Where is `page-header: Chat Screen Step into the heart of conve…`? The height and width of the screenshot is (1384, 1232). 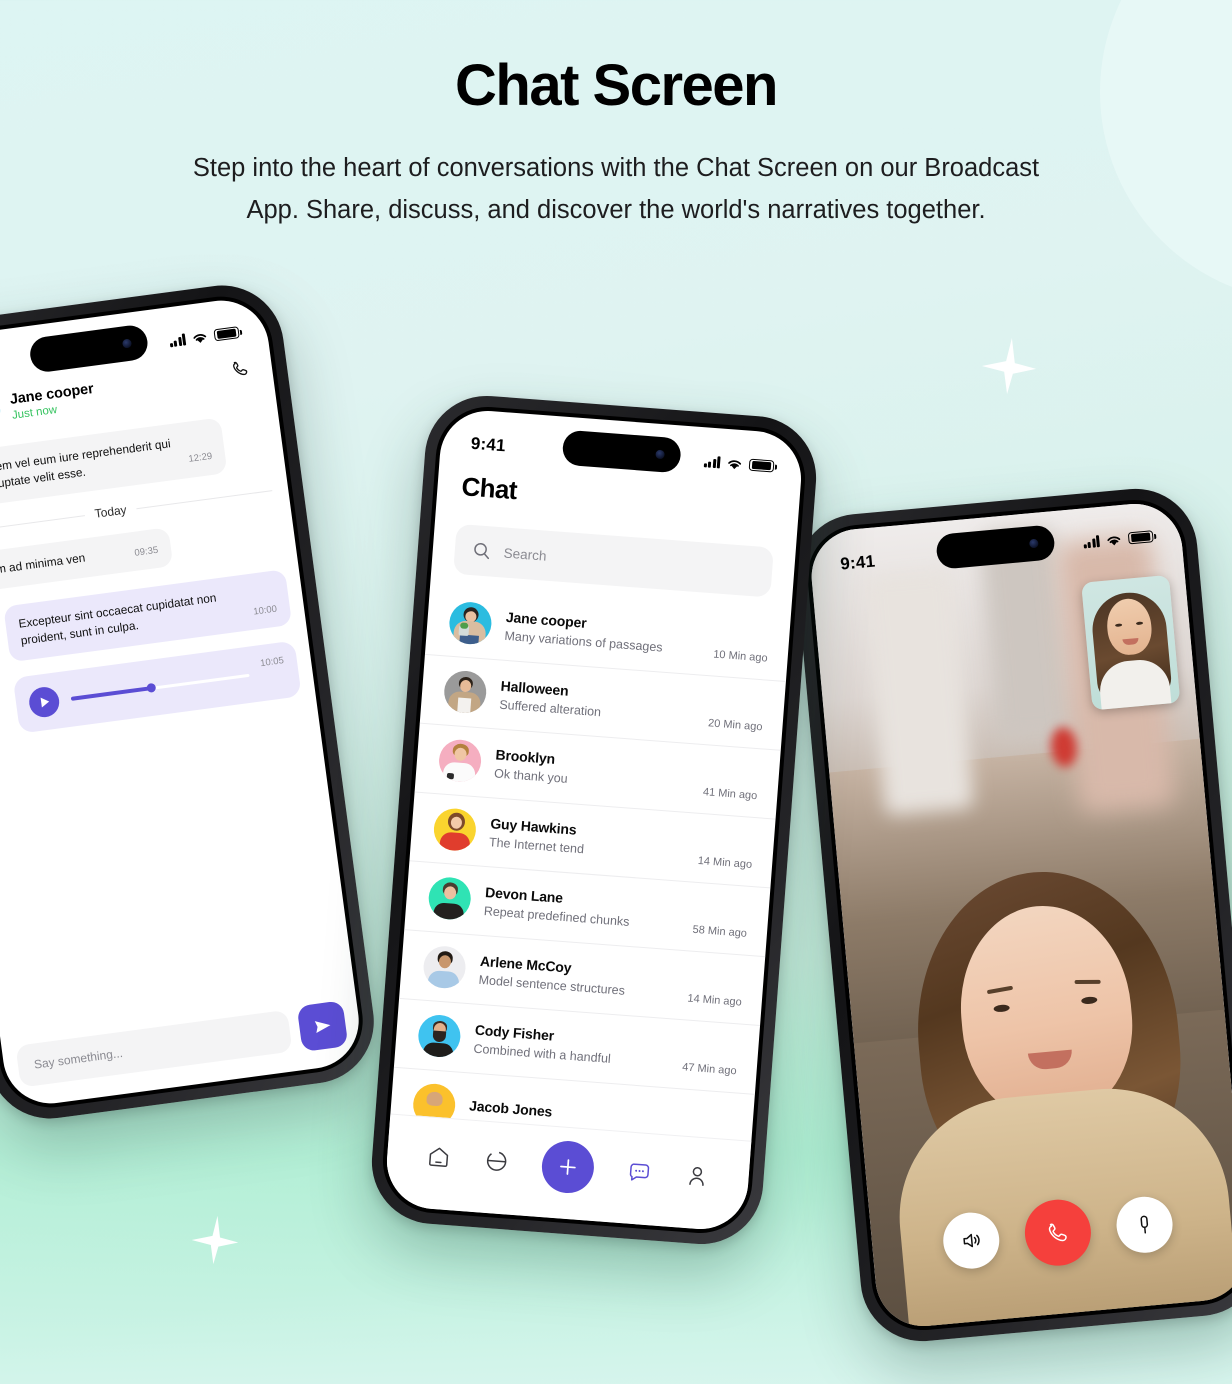
page-header: Chat Screen Step into the heart of conve… is located at coordinates (616, 142).